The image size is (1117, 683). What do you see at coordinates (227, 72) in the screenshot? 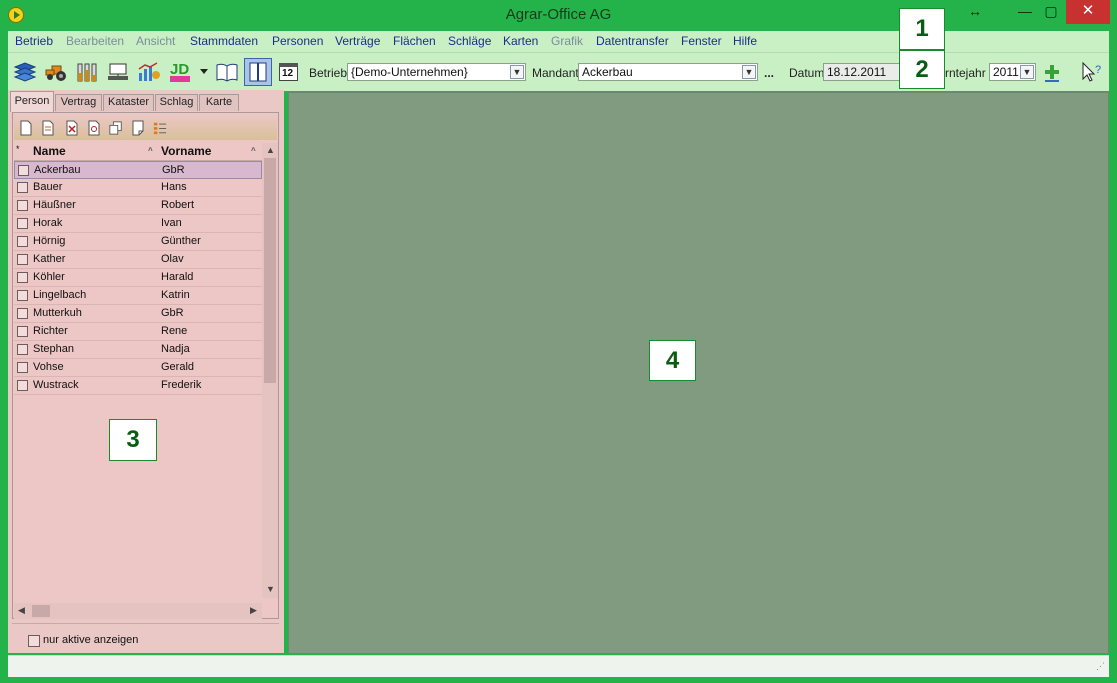
I see `book-icon` at bounding box center [227, 72].